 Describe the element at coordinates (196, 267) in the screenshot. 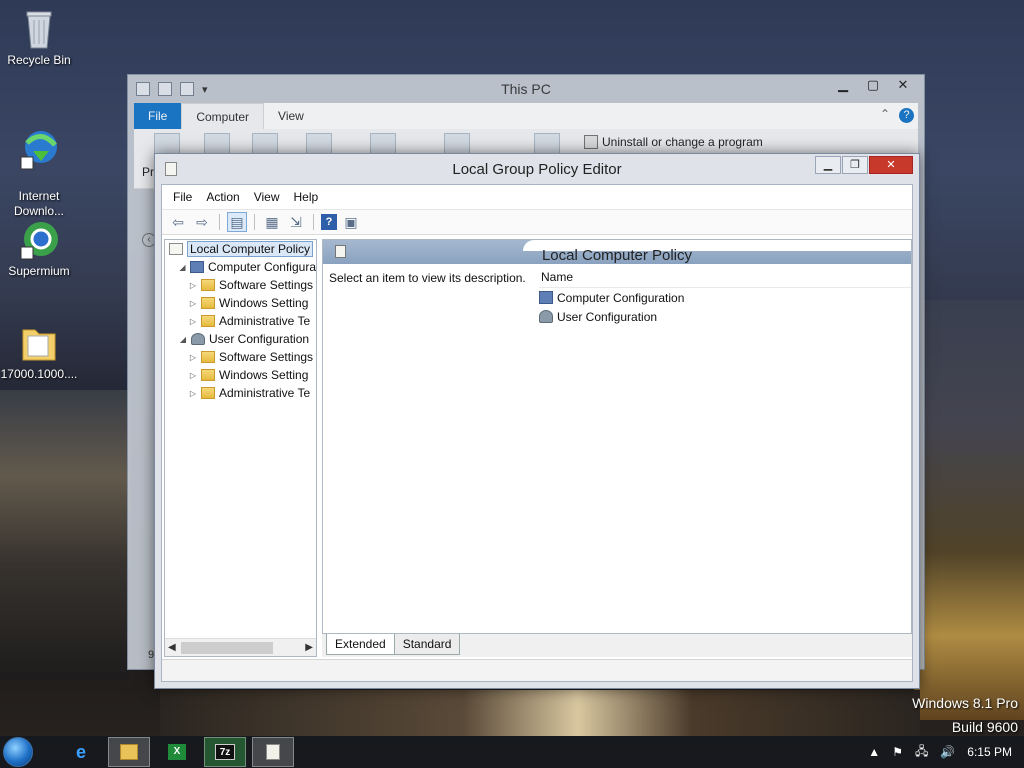

I see `comp-icon` at that location.